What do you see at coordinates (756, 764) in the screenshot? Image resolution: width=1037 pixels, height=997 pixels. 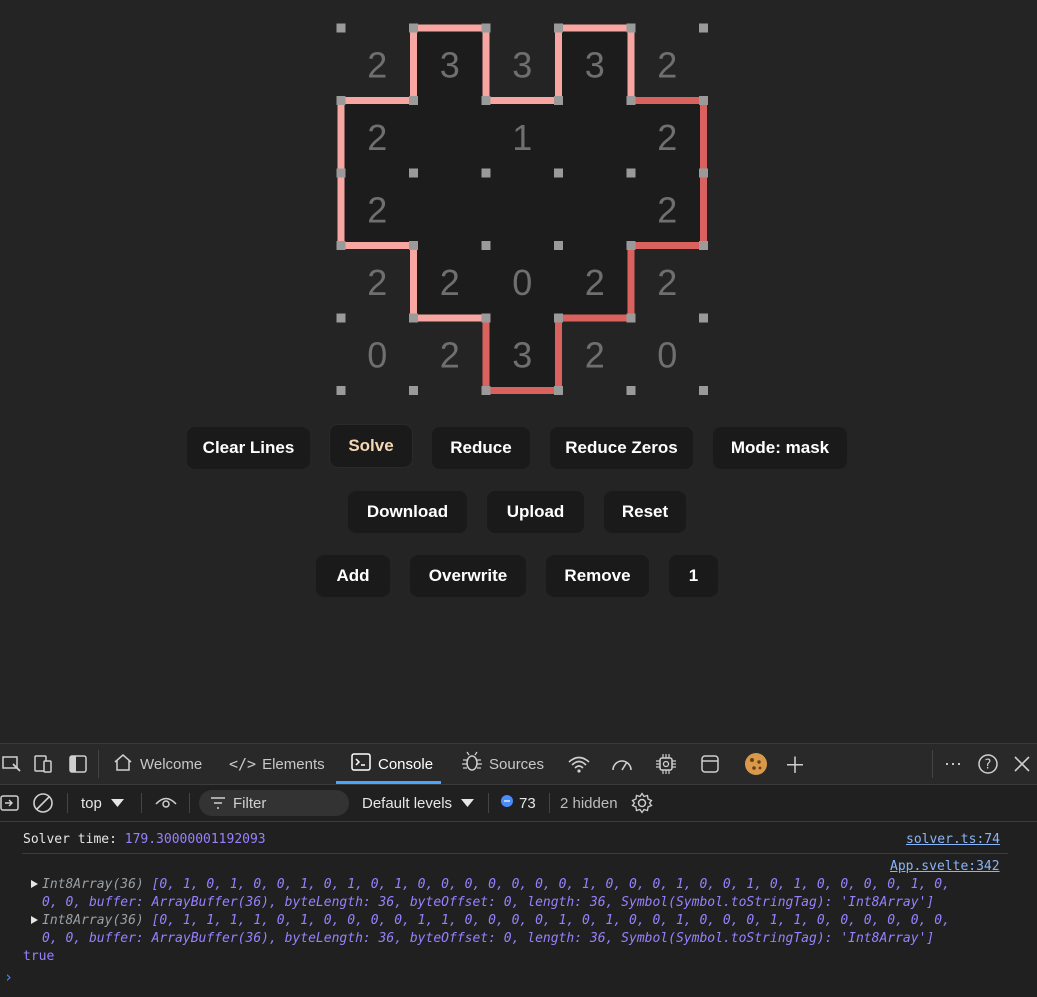 I see `cookie-icon` at bounding box center [756, 764].